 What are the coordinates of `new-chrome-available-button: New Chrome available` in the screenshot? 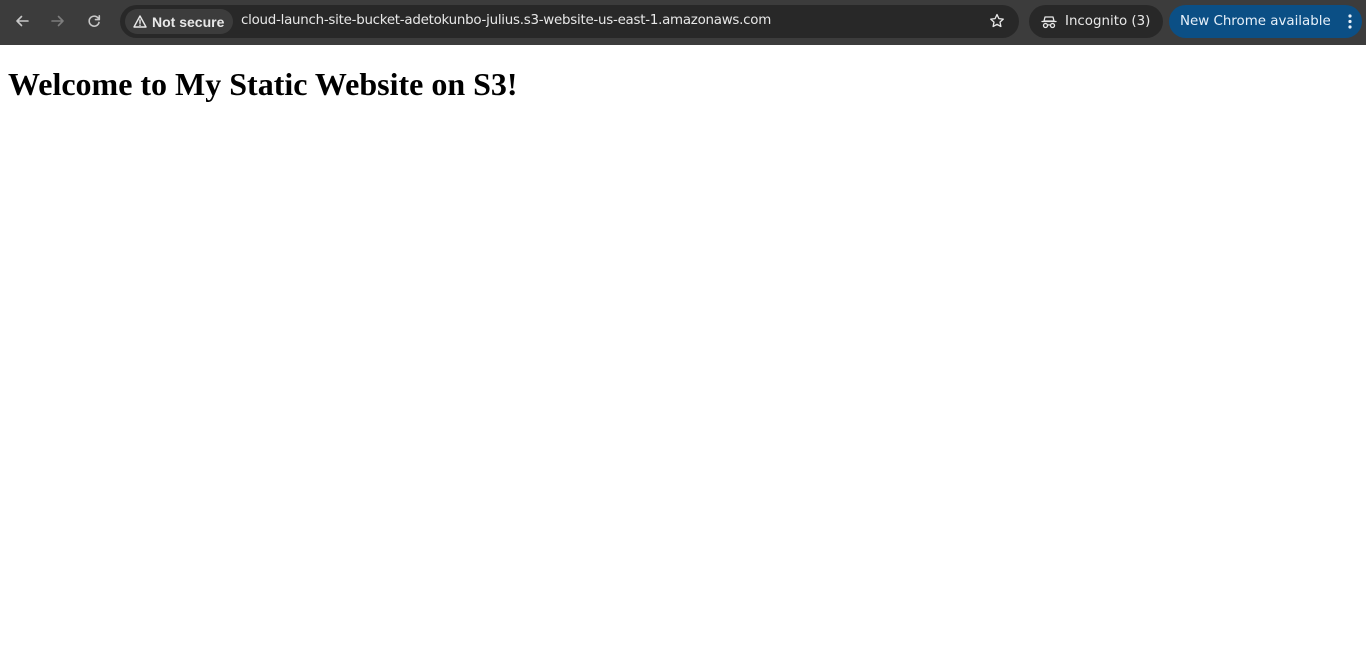 It's located at (1265, 21).